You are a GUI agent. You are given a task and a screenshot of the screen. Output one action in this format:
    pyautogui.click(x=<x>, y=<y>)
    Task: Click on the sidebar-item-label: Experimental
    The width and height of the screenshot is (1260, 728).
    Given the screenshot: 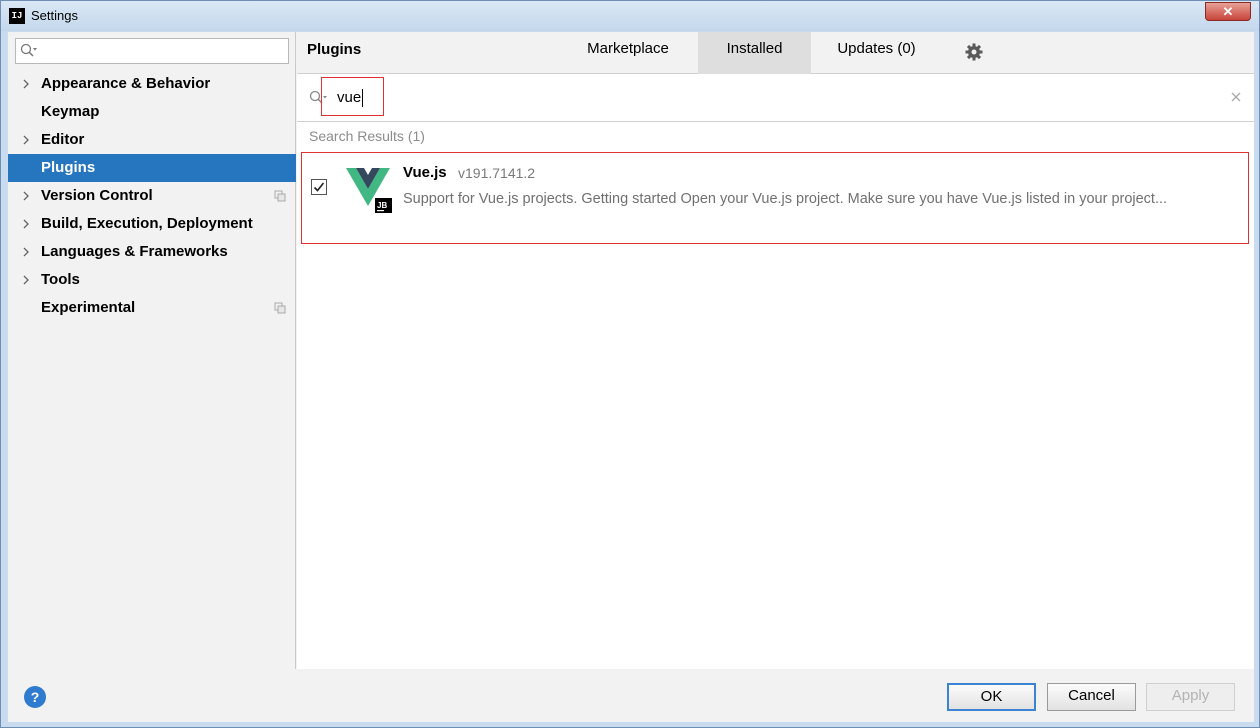 What is the action you would take?
    pyautogui.click(x=88, y=307)
    